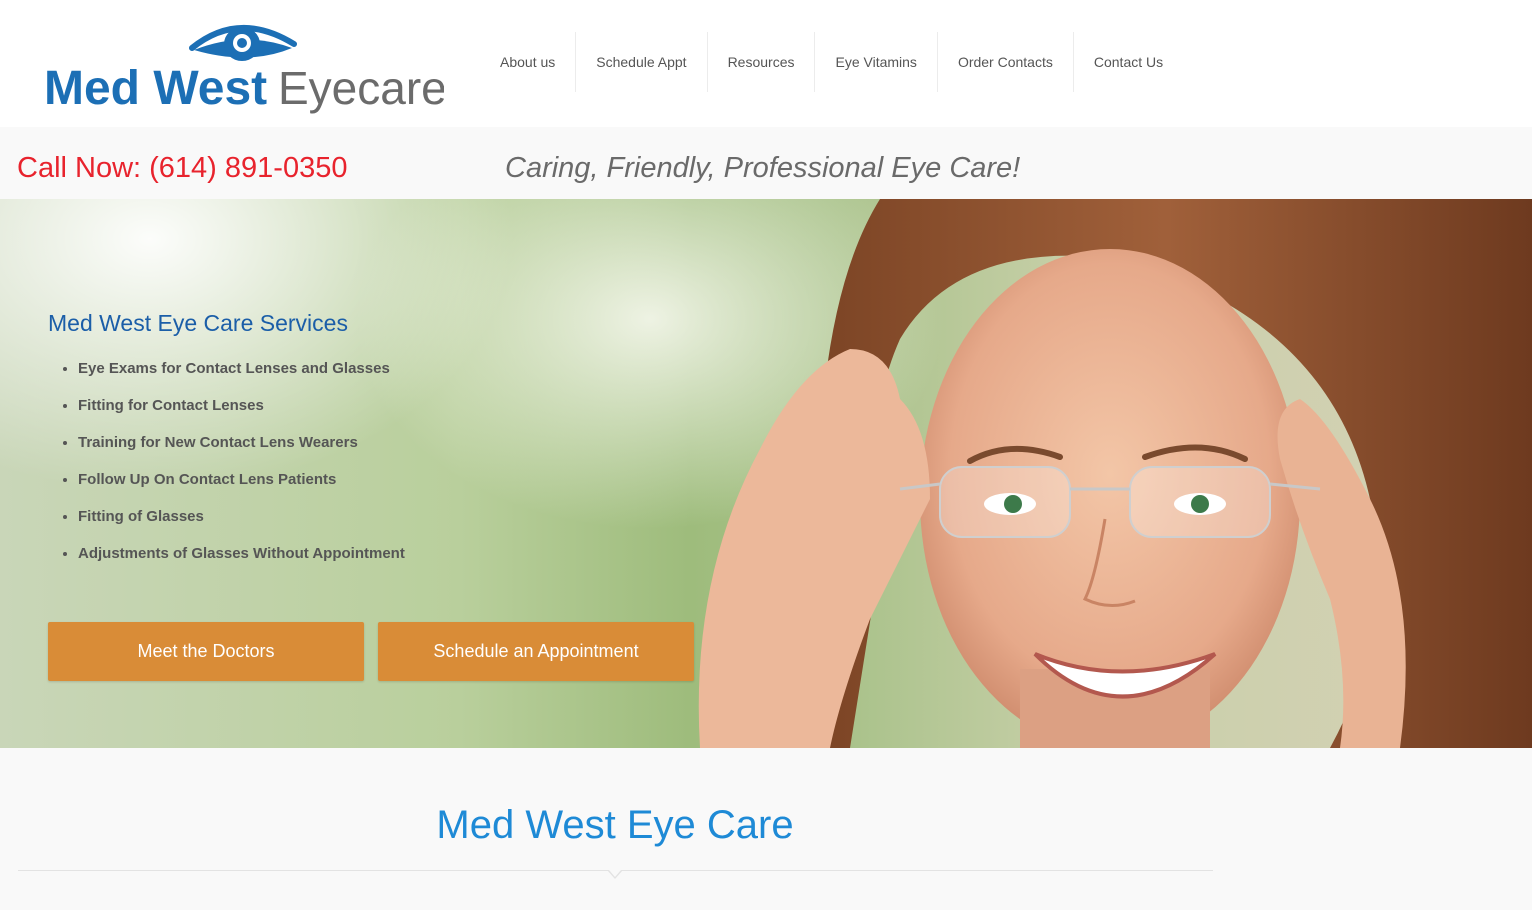  What do you see at coordinates (241, 413) in the screenshot?
I see `list-item: Fitting for Contact Lenses` at bounding box center [241, 413].